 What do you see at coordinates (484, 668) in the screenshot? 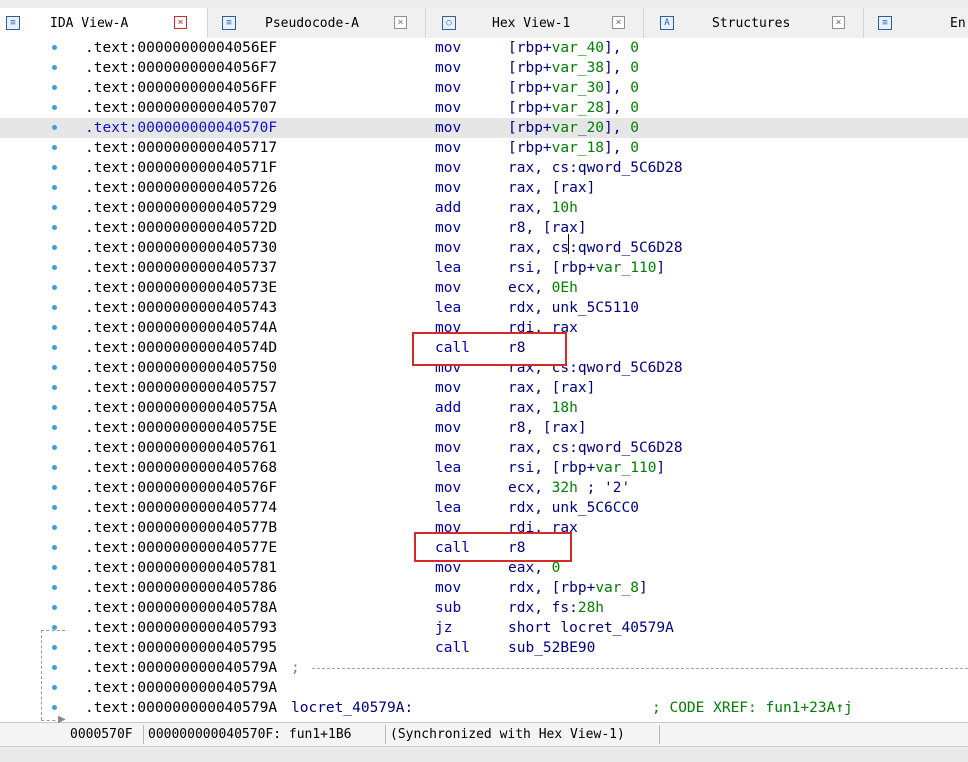
I see `listing-row: .text:000000000040579A;` at bounding box center [484, 668].